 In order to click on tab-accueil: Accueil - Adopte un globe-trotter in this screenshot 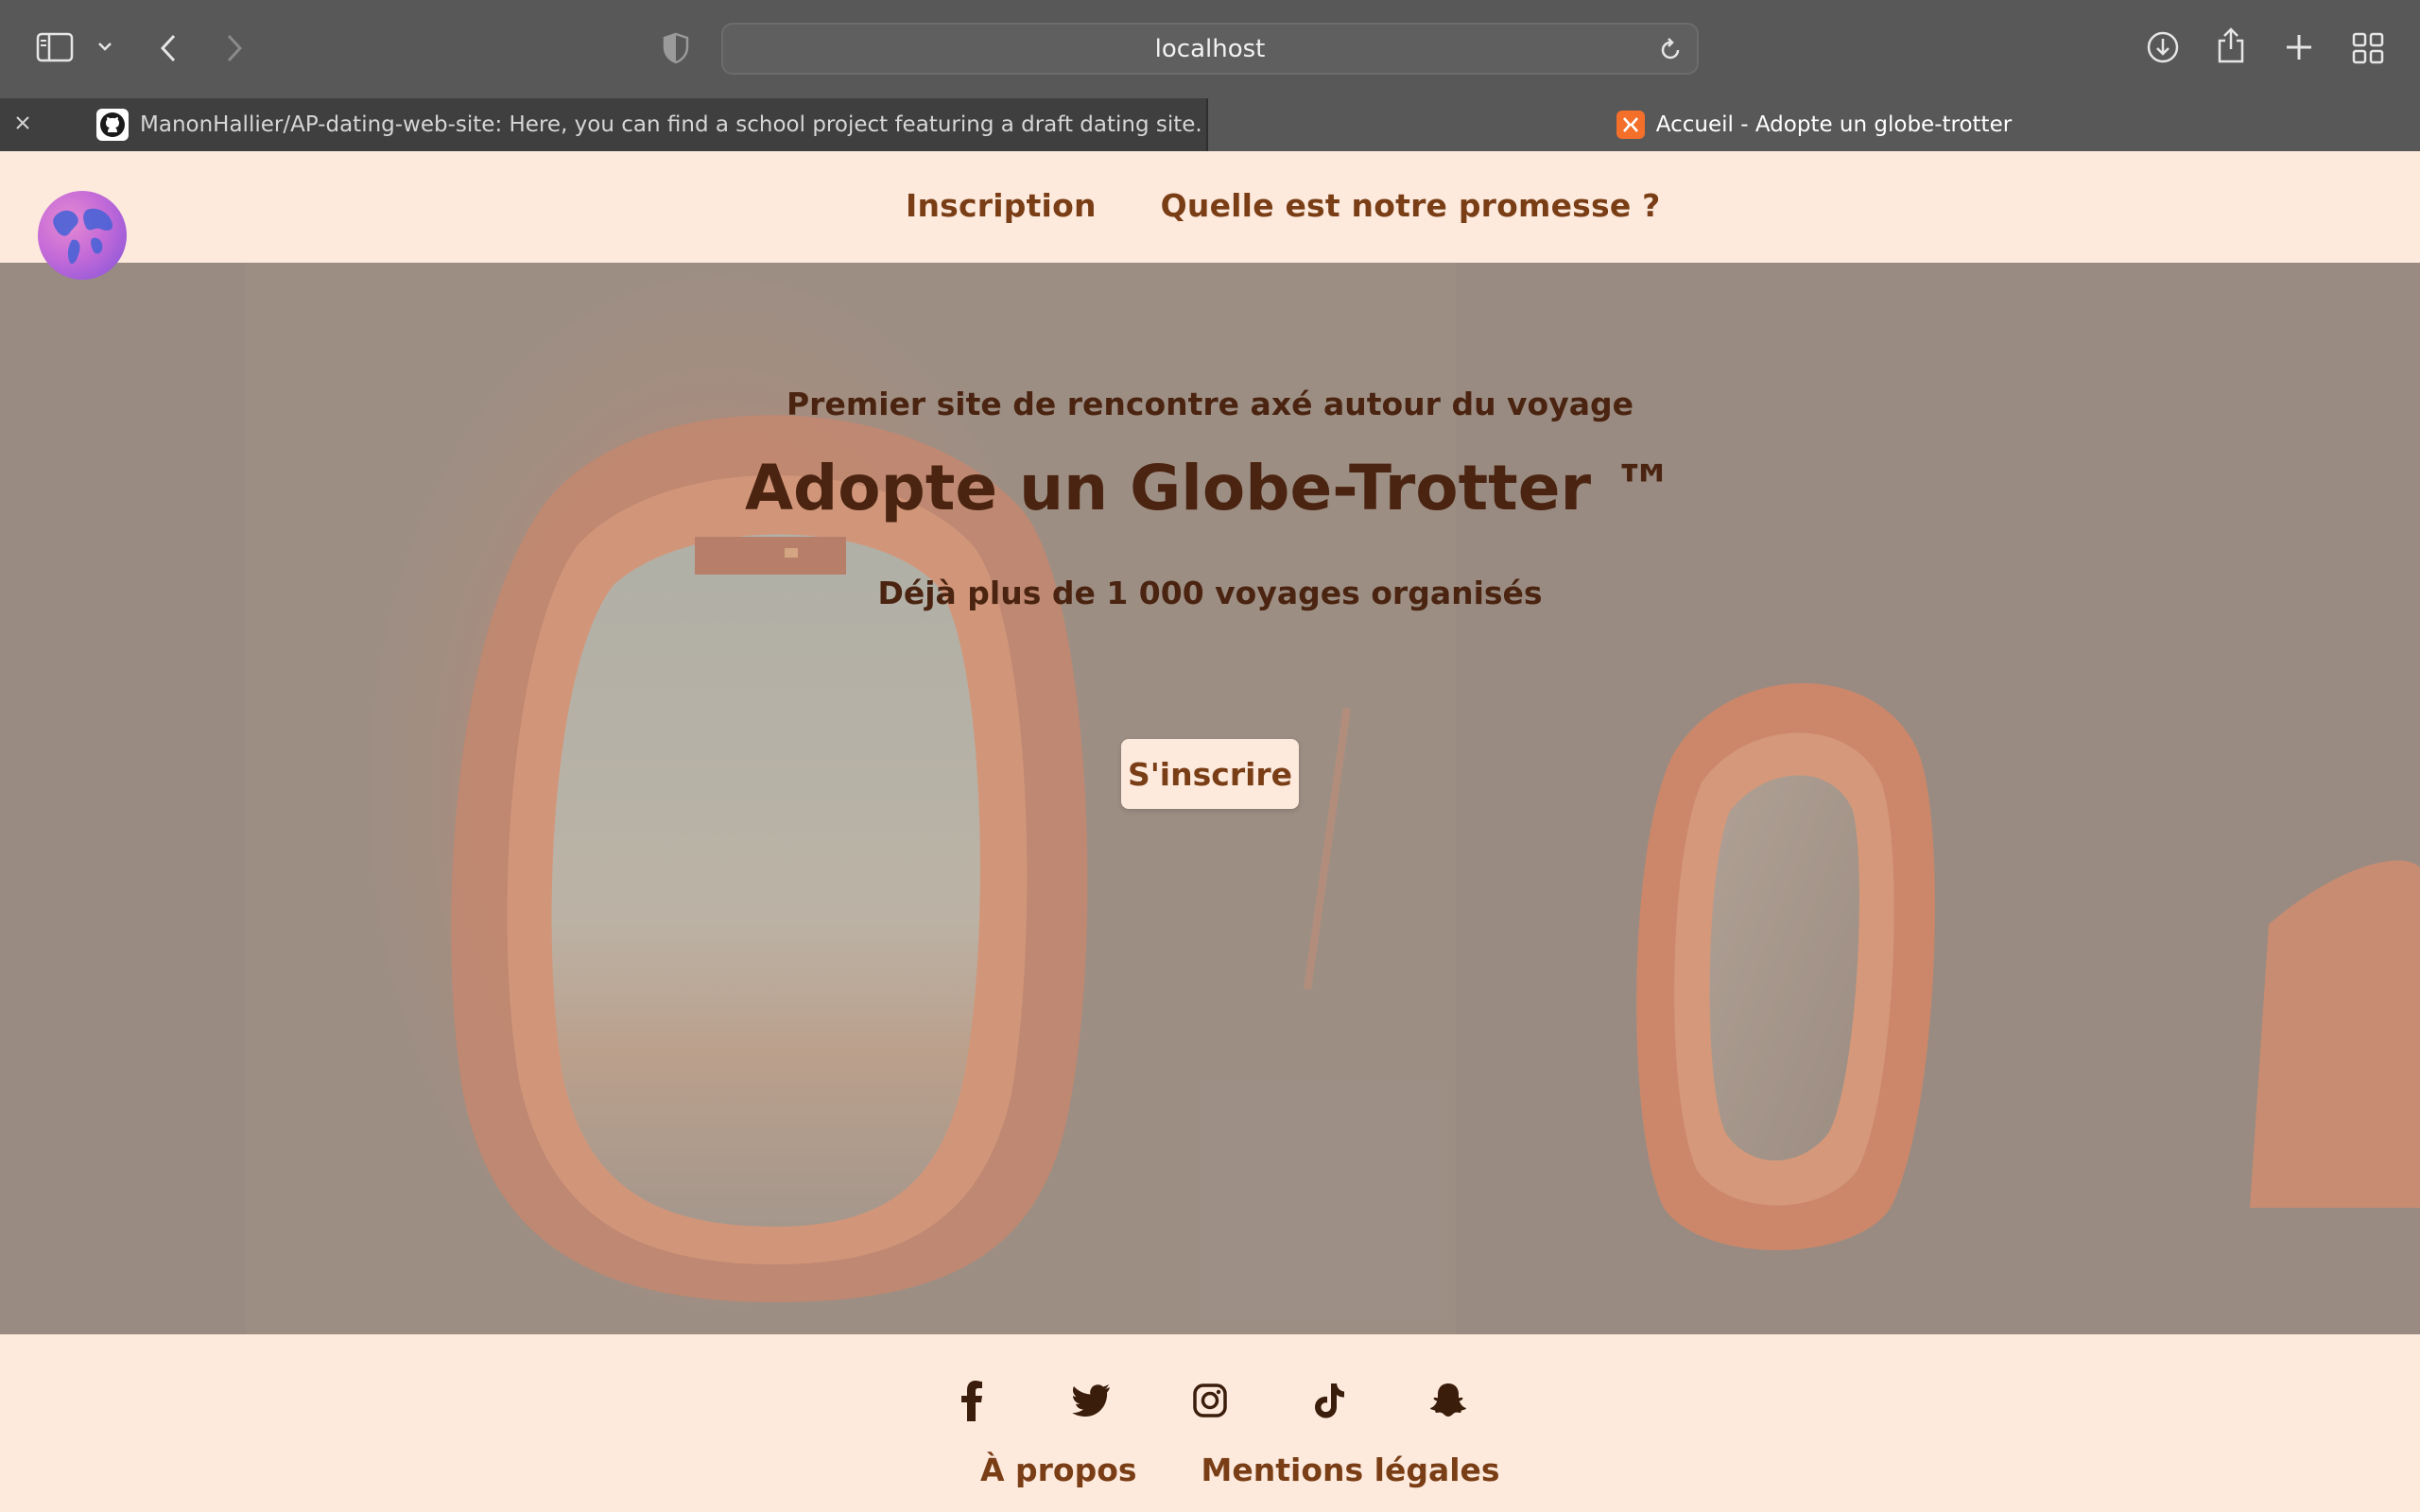, I will do `click(1814, 124)`.